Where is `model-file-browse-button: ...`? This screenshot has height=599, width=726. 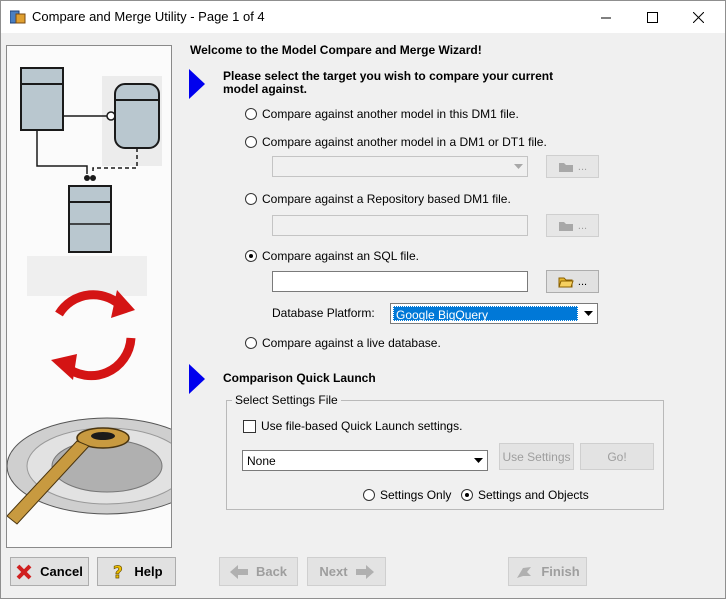 model-file-browse-button: ... is located at coordinates (572, 166).